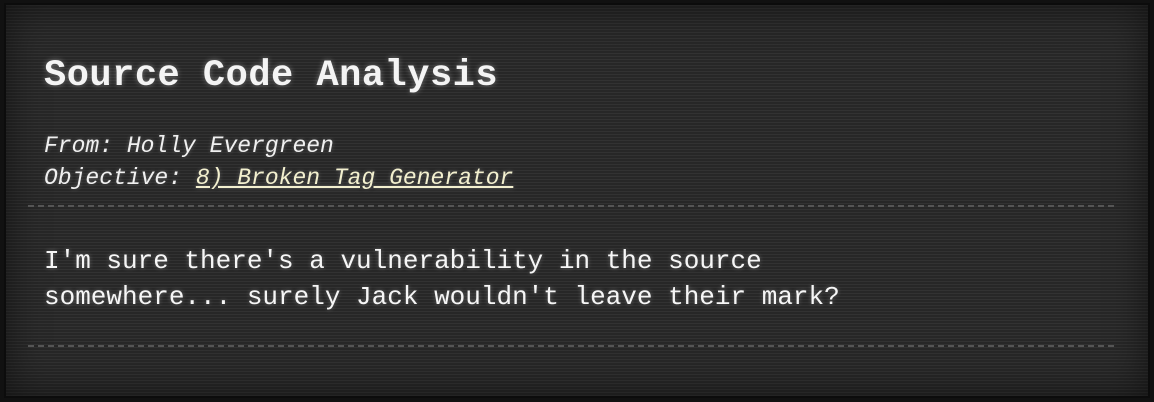 Image resolution: width=1154 pixels, height=402 pixels. Describe the element at coordinates (113, 178) in the screenshot. I see `objective-label: Objective:` at that location.